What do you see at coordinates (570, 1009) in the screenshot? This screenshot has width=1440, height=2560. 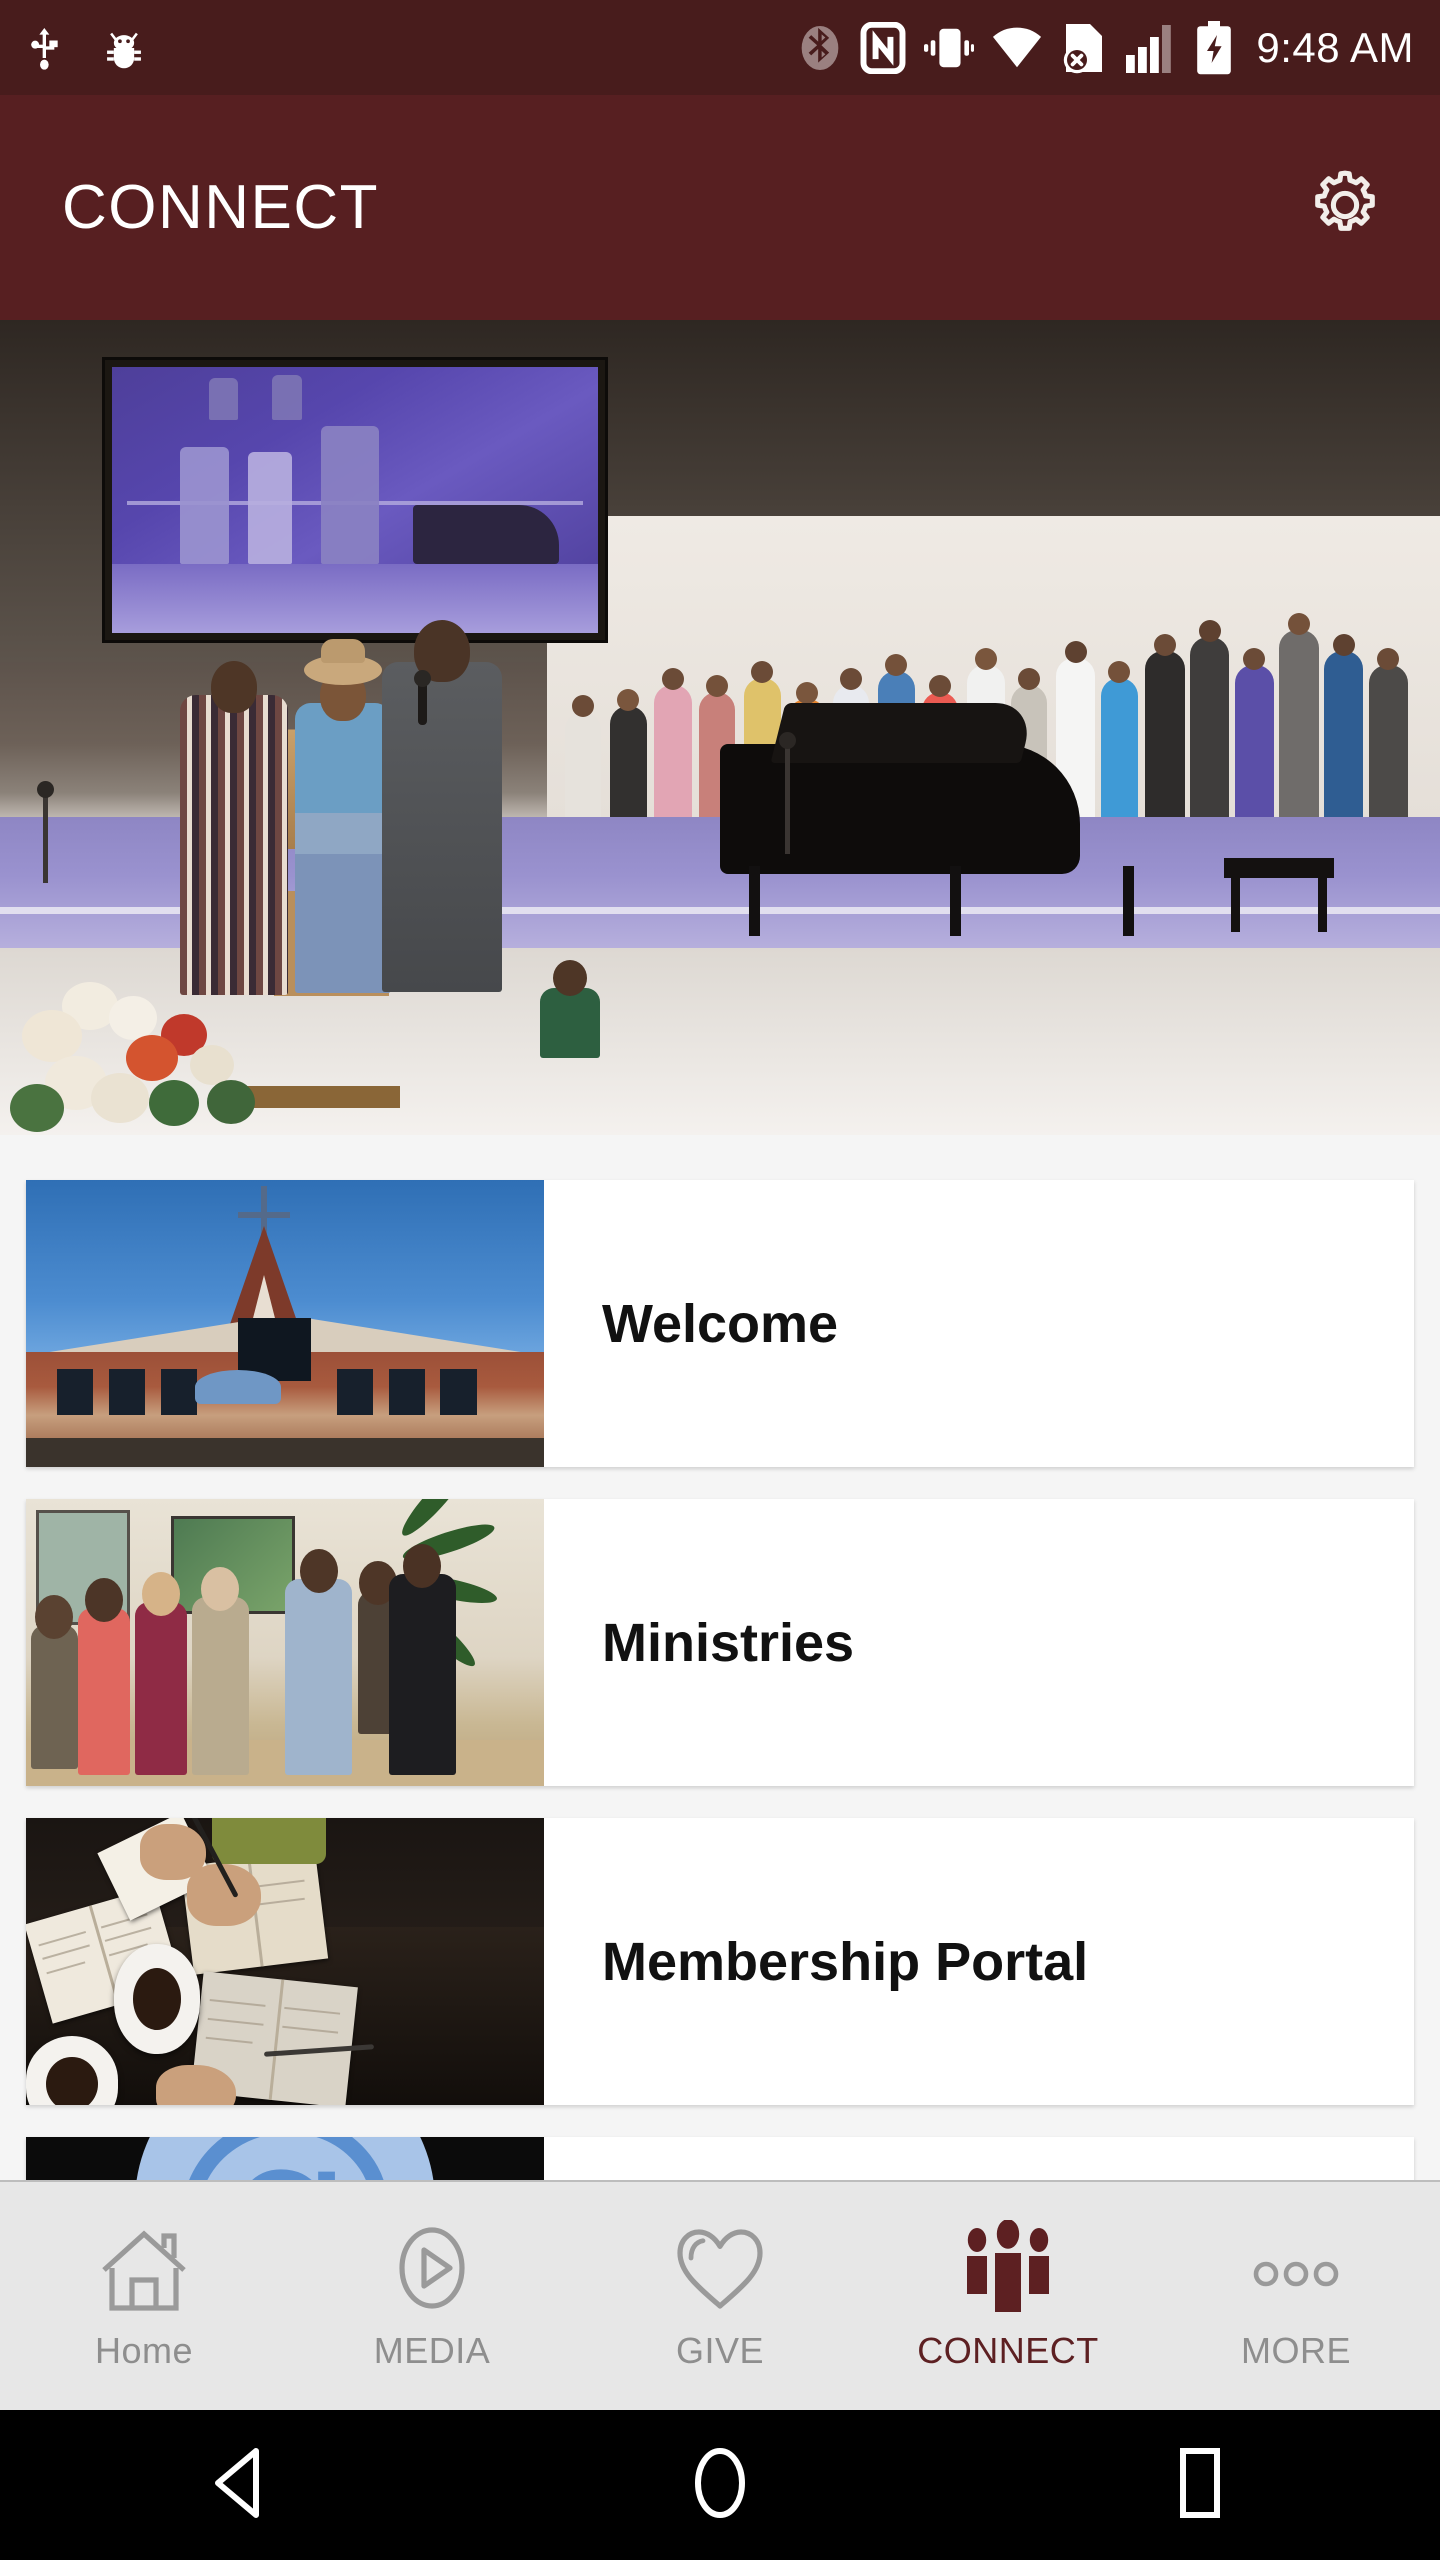 I see `pianist` at bounding box center [570, 1009].